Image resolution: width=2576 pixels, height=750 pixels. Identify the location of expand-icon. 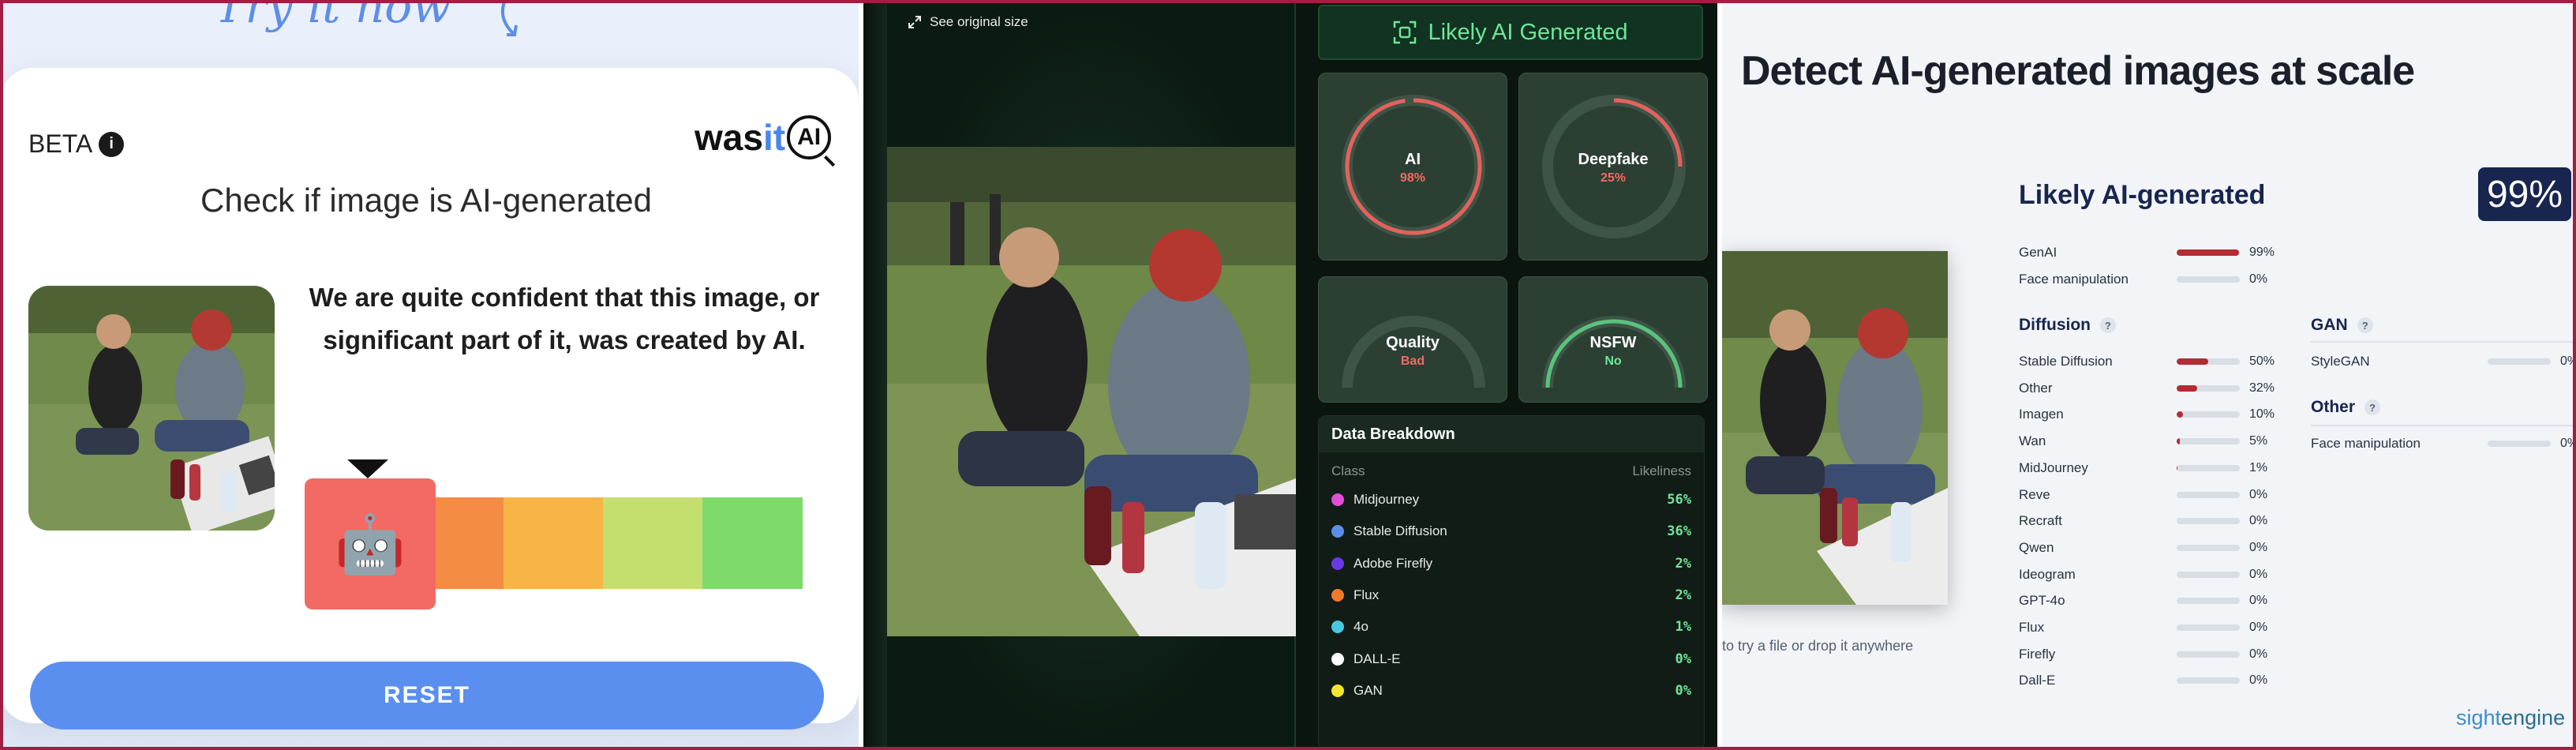
(914, 22).